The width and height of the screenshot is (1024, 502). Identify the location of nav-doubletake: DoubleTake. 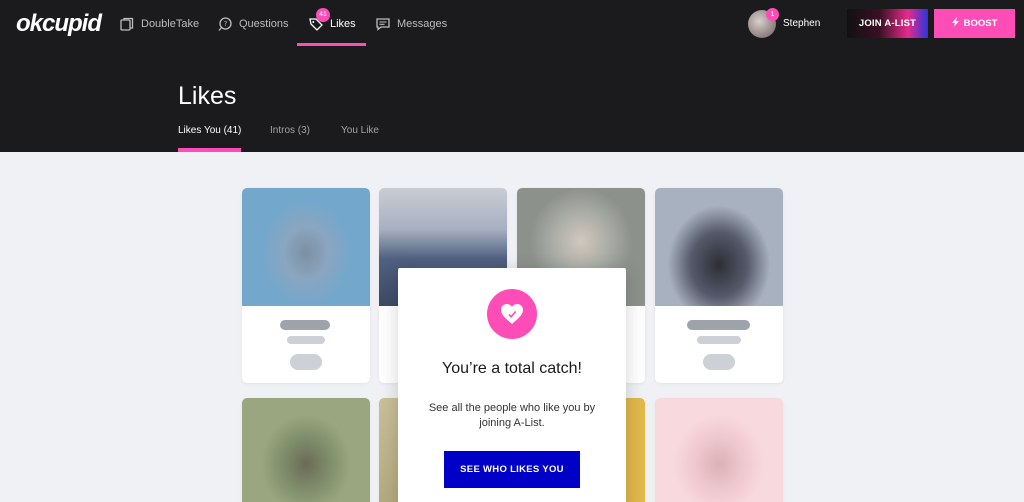
(159, 24).